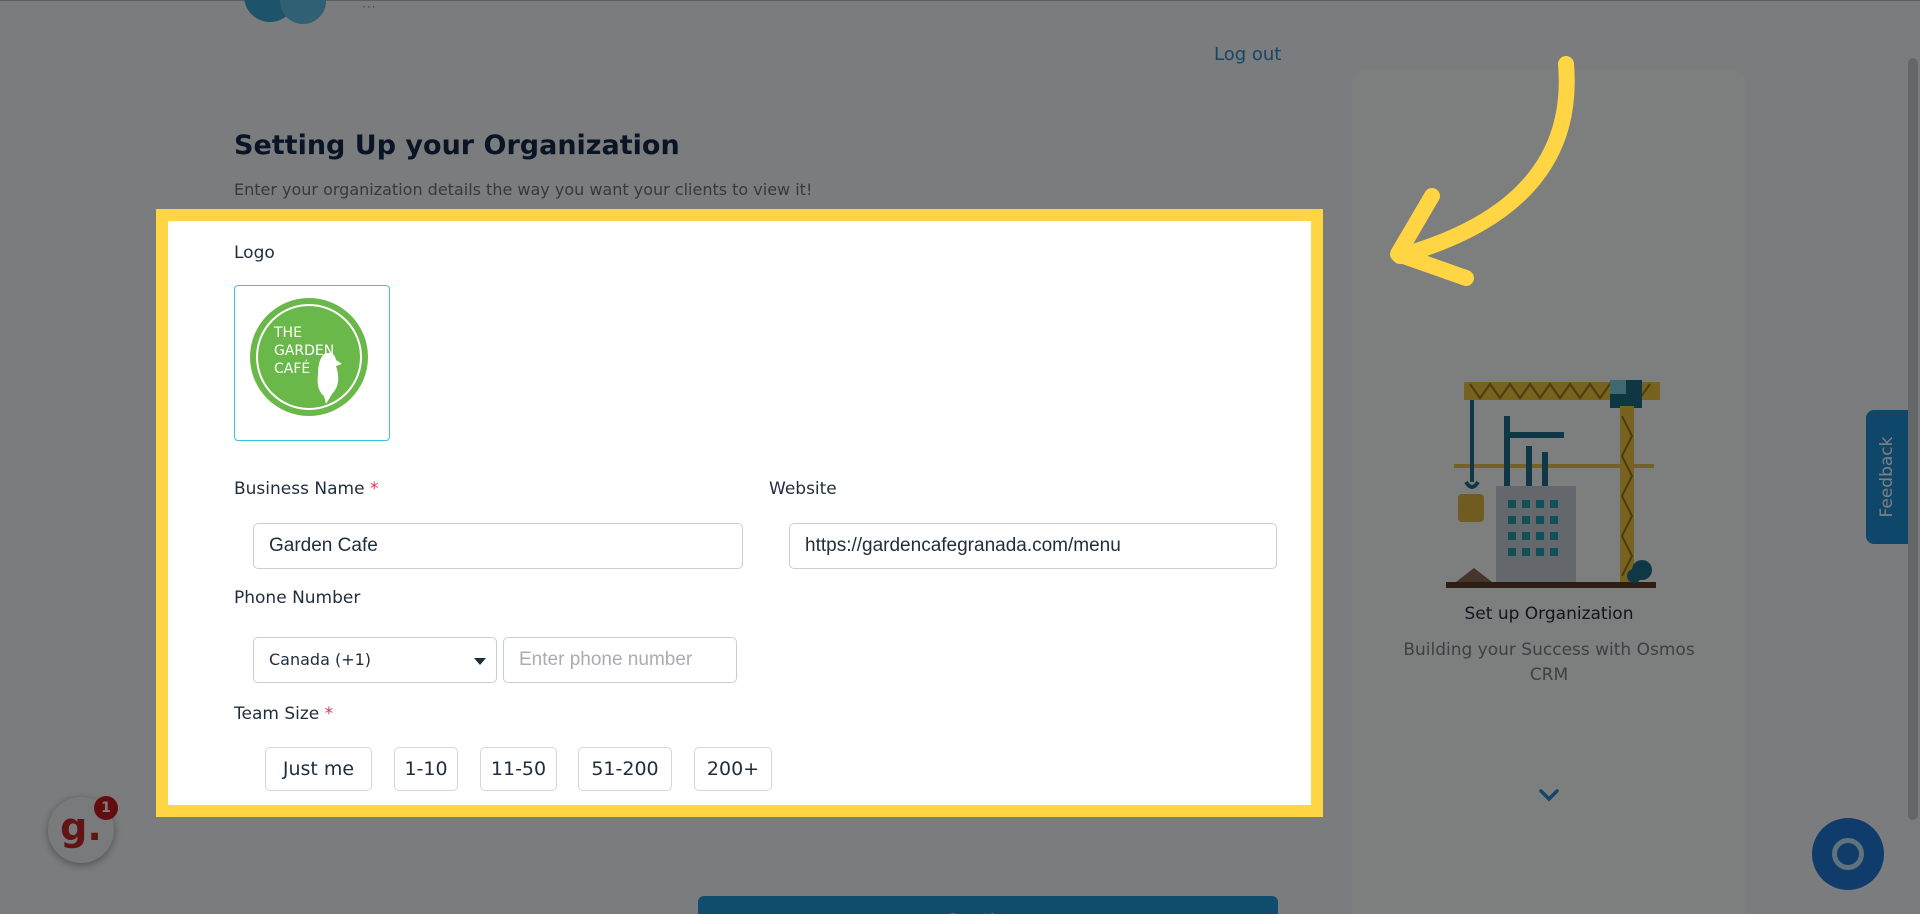 Image resolution: width=1920 pixels, height=914 pixels. What do you see at coordinates (1848, 854) in the screenshot?
I see `chat-icon` at bounding box center [1848, 854].